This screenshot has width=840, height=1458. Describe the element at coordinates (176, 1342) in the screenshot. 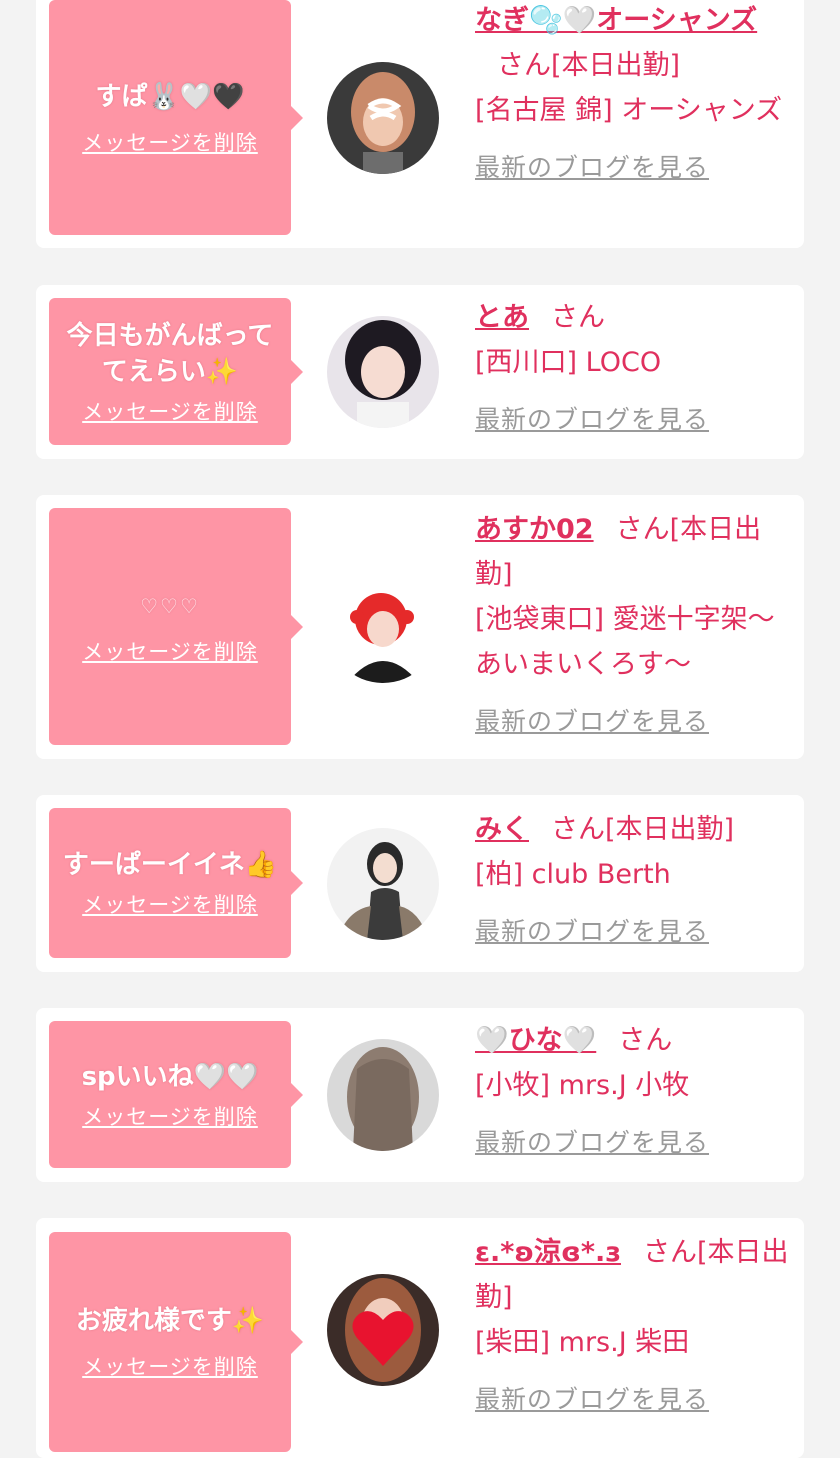

I see `message-bubble: お疲れ様です✨ メッセージを削除` at that location.